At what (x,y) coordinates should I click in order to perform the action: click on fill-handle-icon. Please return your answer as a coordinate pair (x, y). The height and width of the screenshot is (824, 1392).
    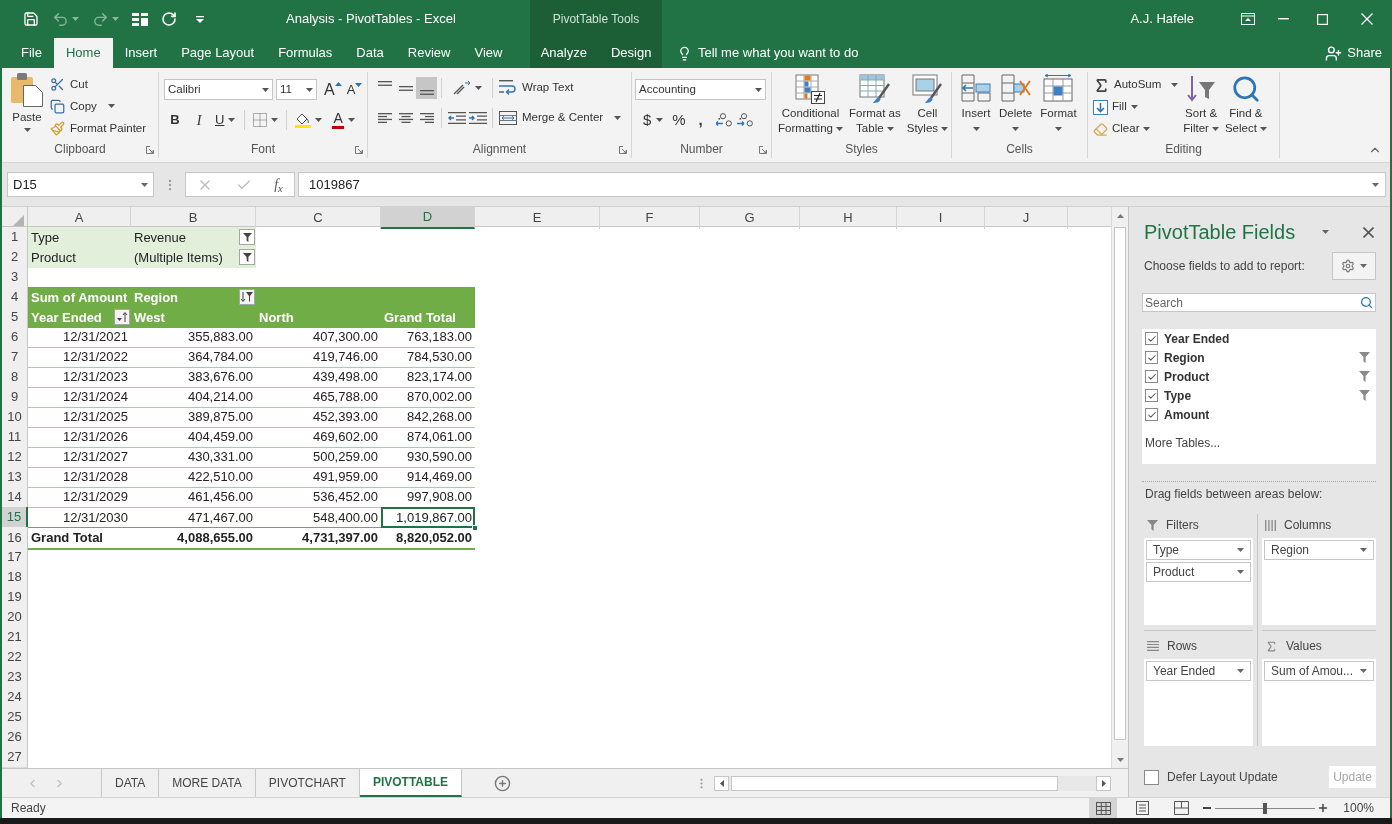
    Looking at the image, I should click on (475, 527).